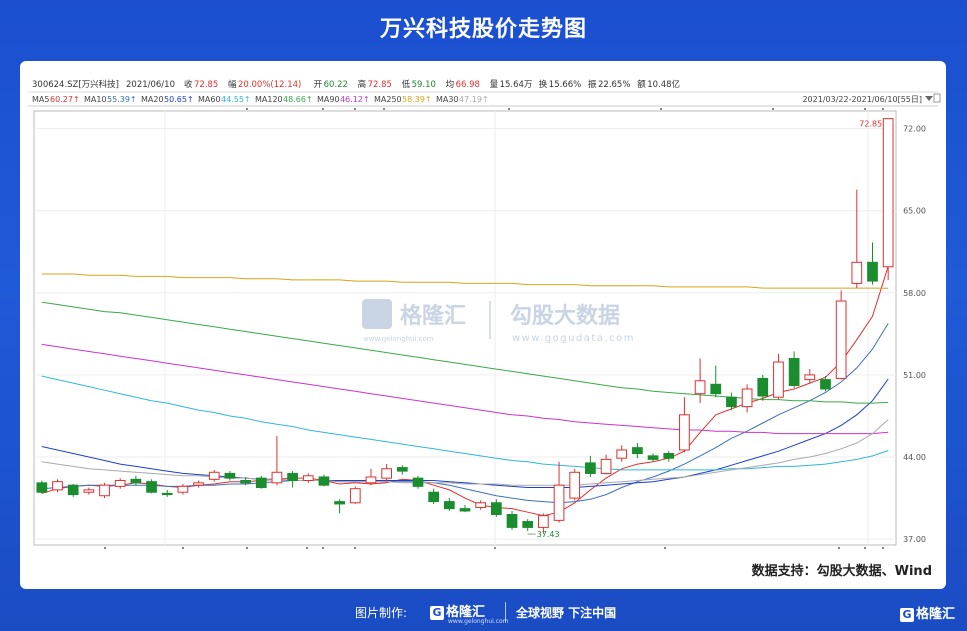 Image resolution: width=967 pixels, height=631 pixels. Describe the element at coordinates (914, 375) in the screenshot. I see `y-tick-label: 51.00` at that location.